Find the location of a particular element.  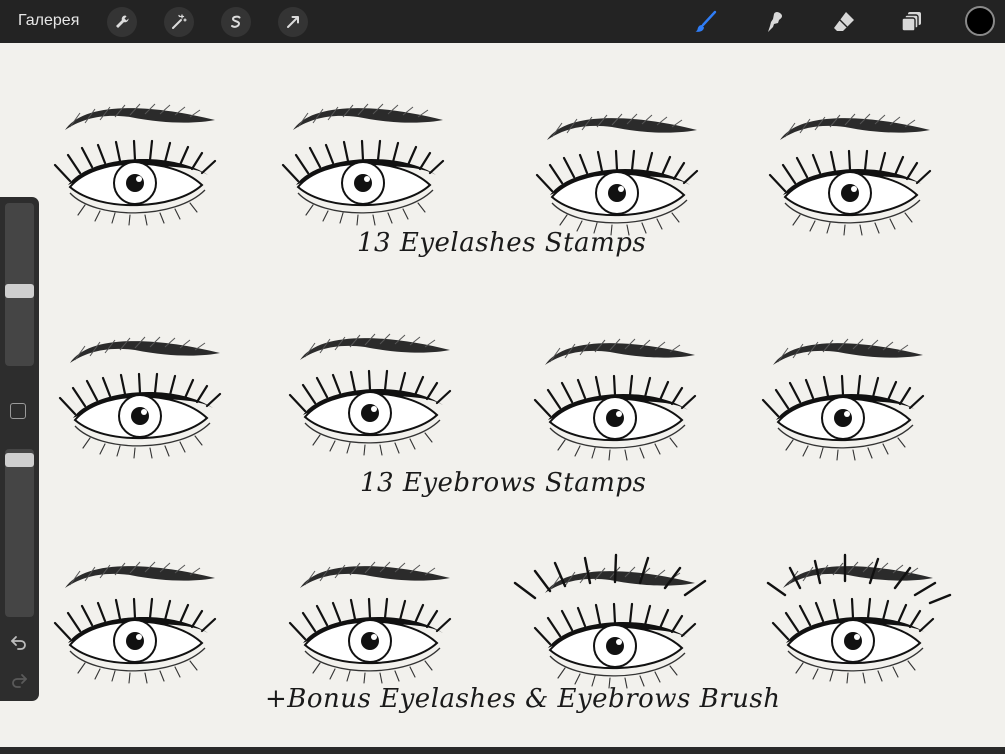

magic-wand-icon is located at coordinates (179, 22).